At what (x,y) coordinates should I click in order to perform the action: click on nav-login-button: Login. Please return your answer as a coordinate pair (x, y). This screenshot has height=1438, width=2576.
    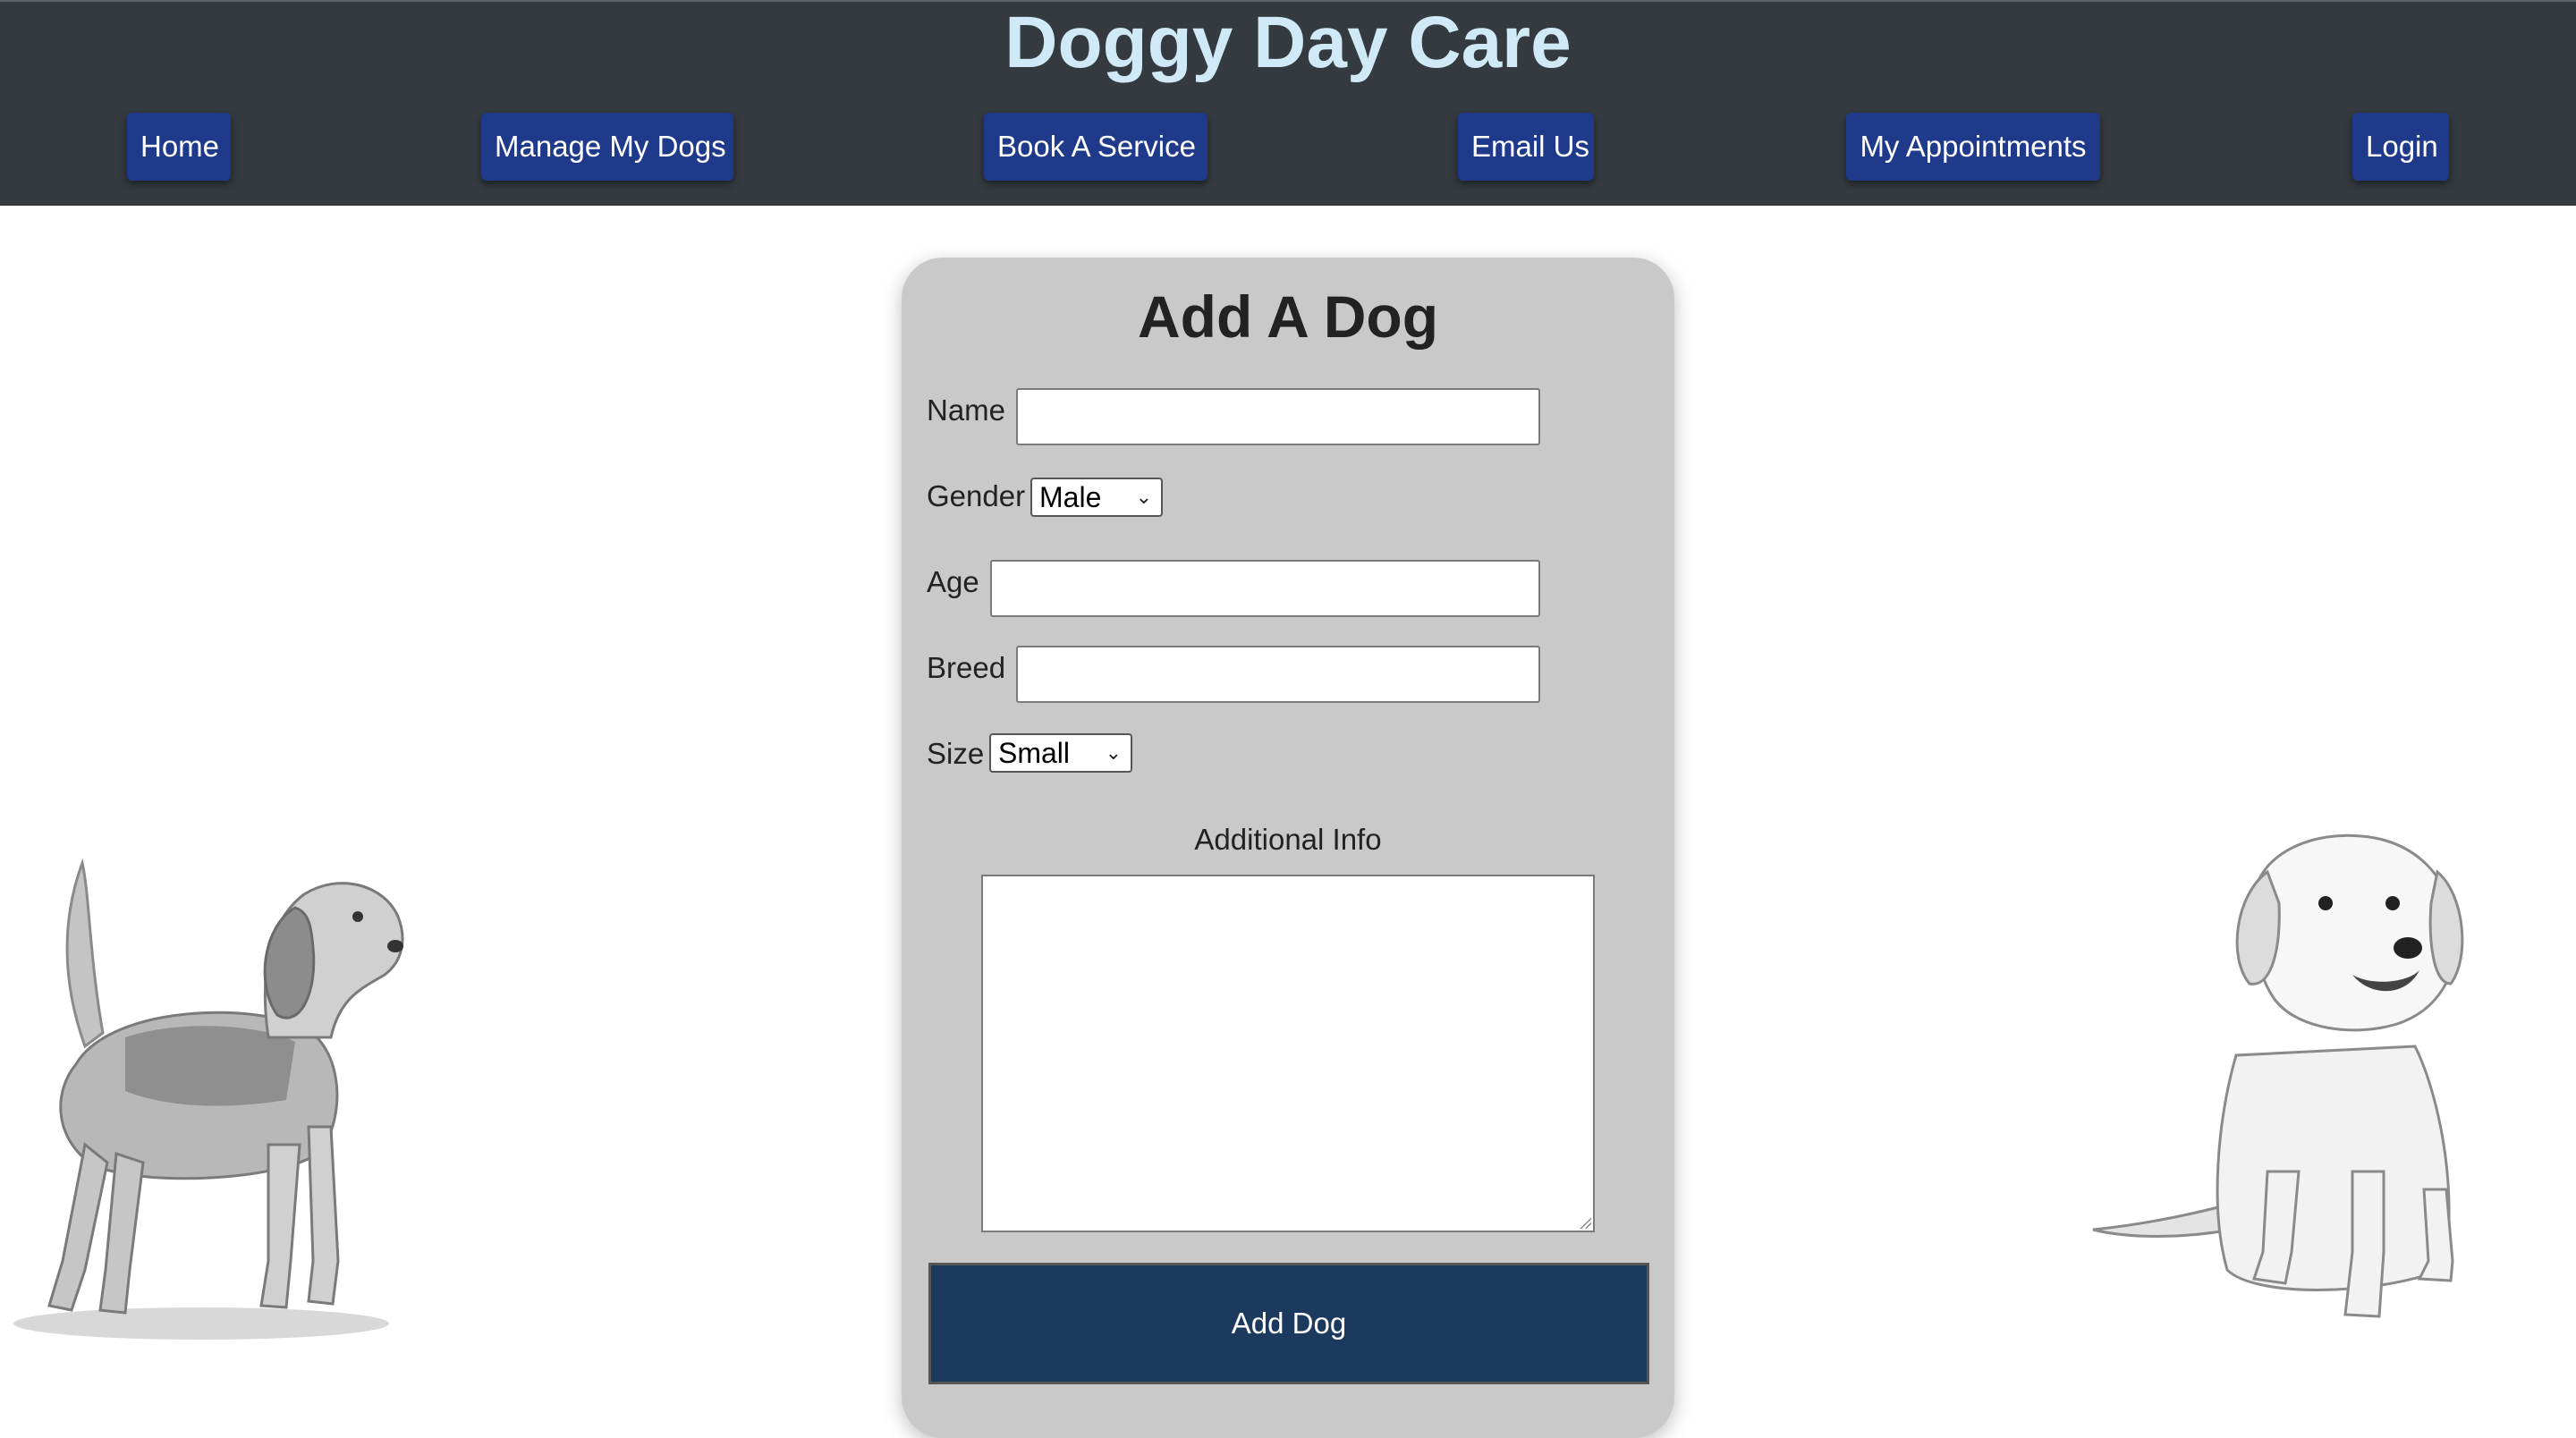
    Looking at the image, I should click on (2400, 147).